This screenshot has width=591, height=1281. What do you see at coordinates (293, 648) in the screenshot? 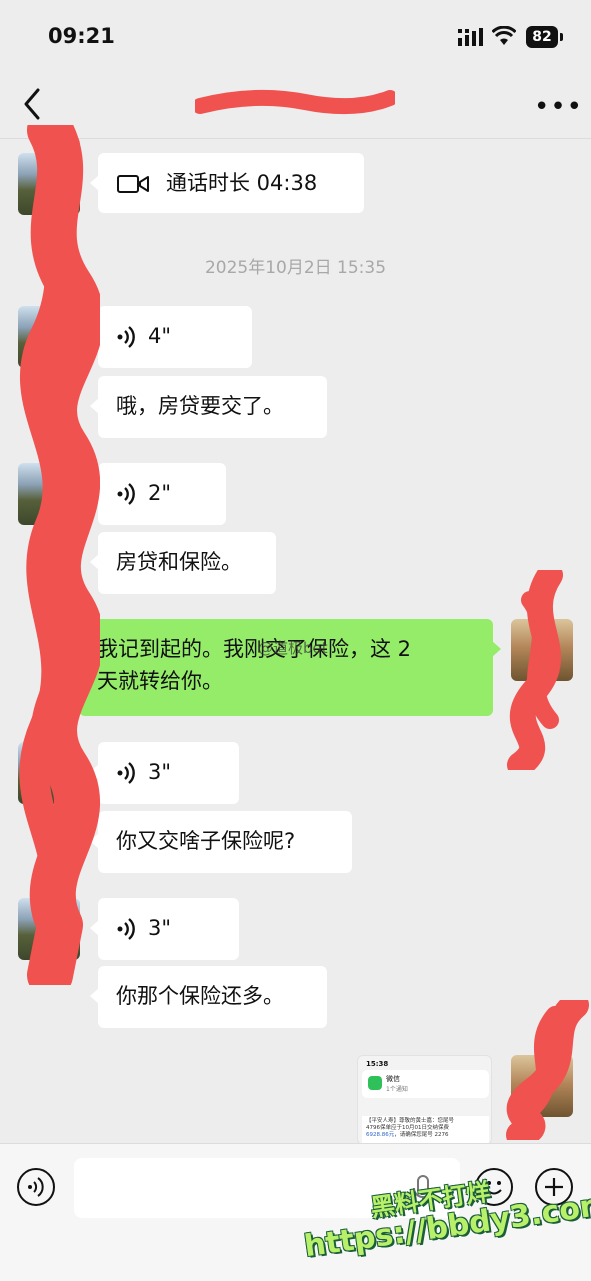
I see `weibo-watermark: @道极bot` at bounding box center [293, 648].